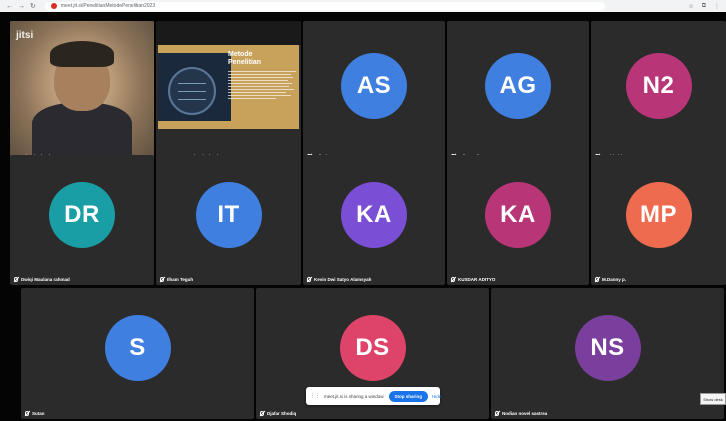  I want to click on participant-tile: KA KUSDAR ADITYO, so click(518, 220).